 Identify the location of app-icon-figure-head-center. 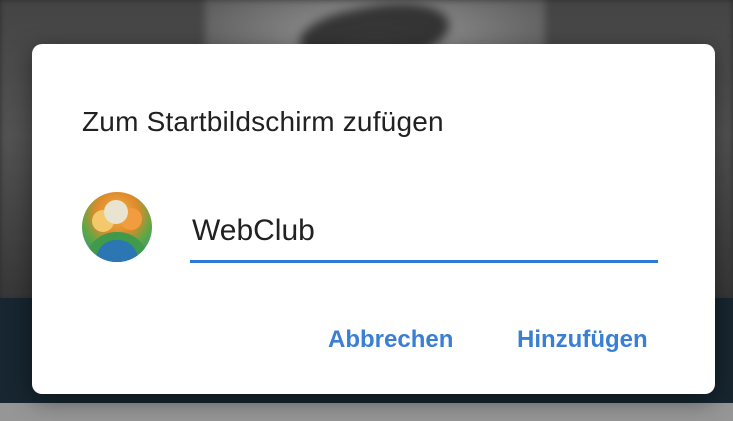
(116, 212).